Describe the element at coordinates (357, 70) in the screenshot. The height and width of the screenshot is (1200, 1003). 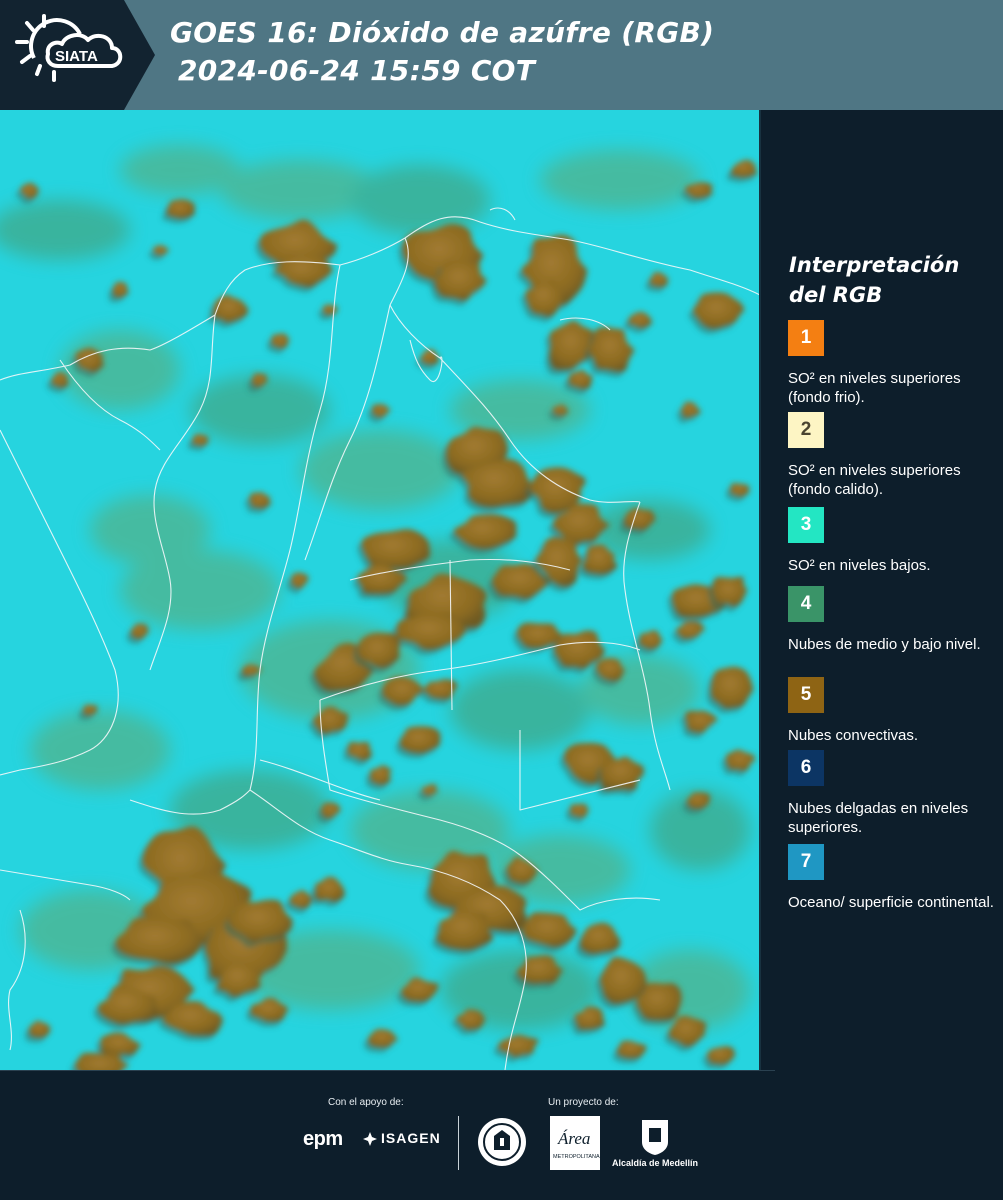
I see `title-line-2: 2024-06-24 15:59 COT` at that location.